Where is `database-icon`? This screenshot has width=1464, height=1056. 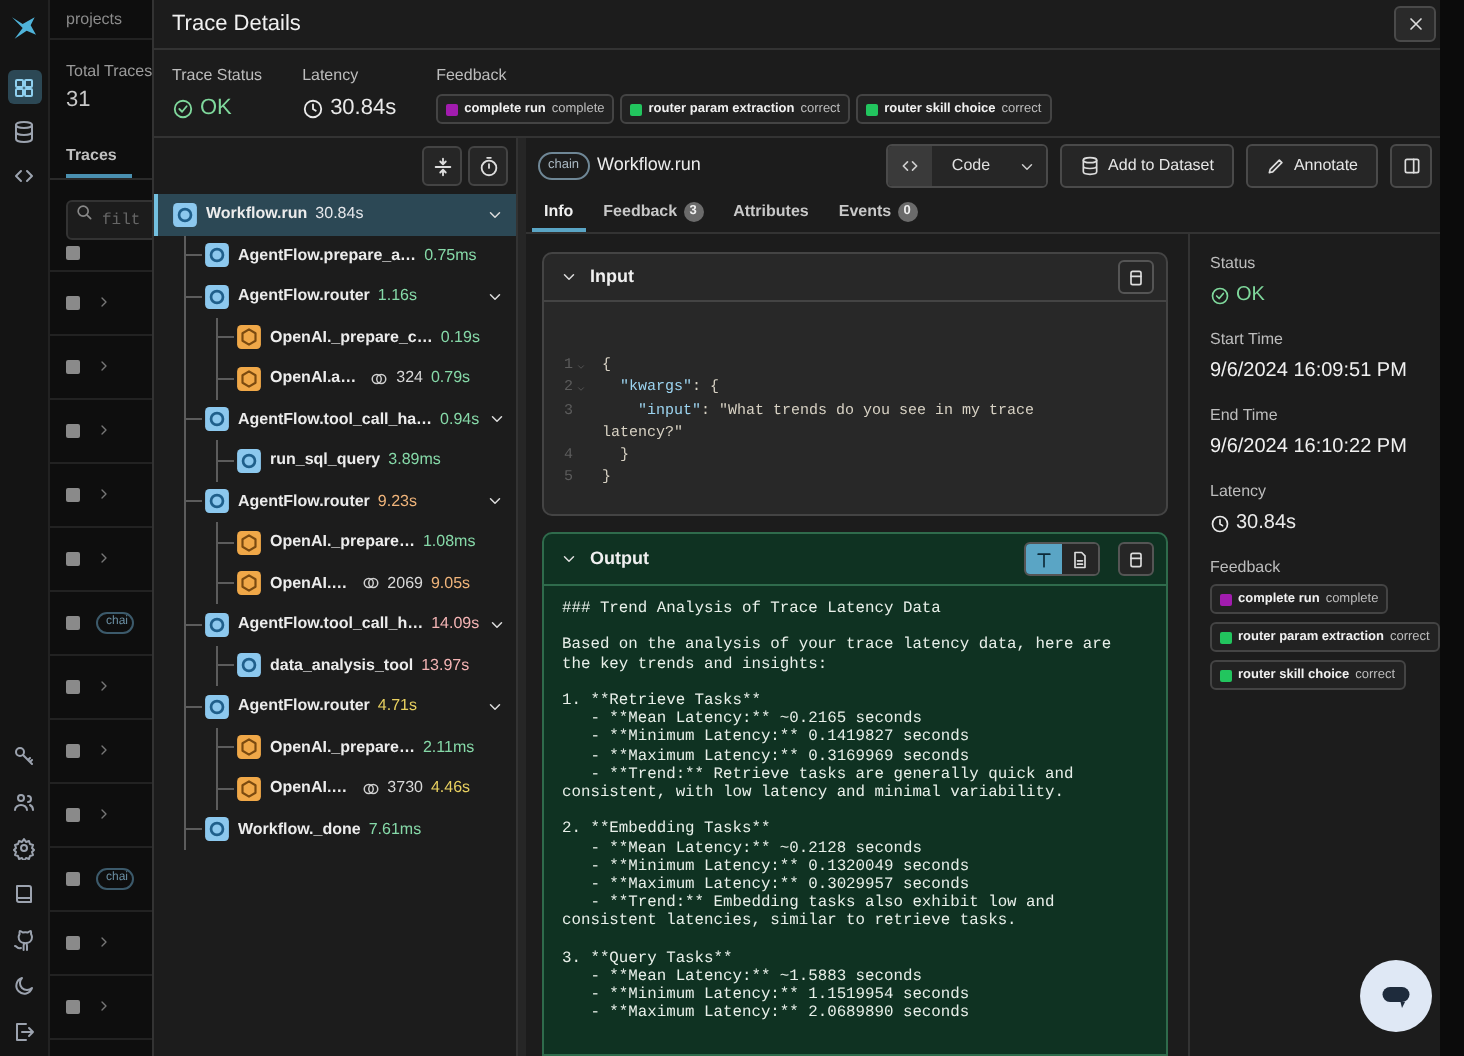 database-icon is located at coordinates (1090, 166).